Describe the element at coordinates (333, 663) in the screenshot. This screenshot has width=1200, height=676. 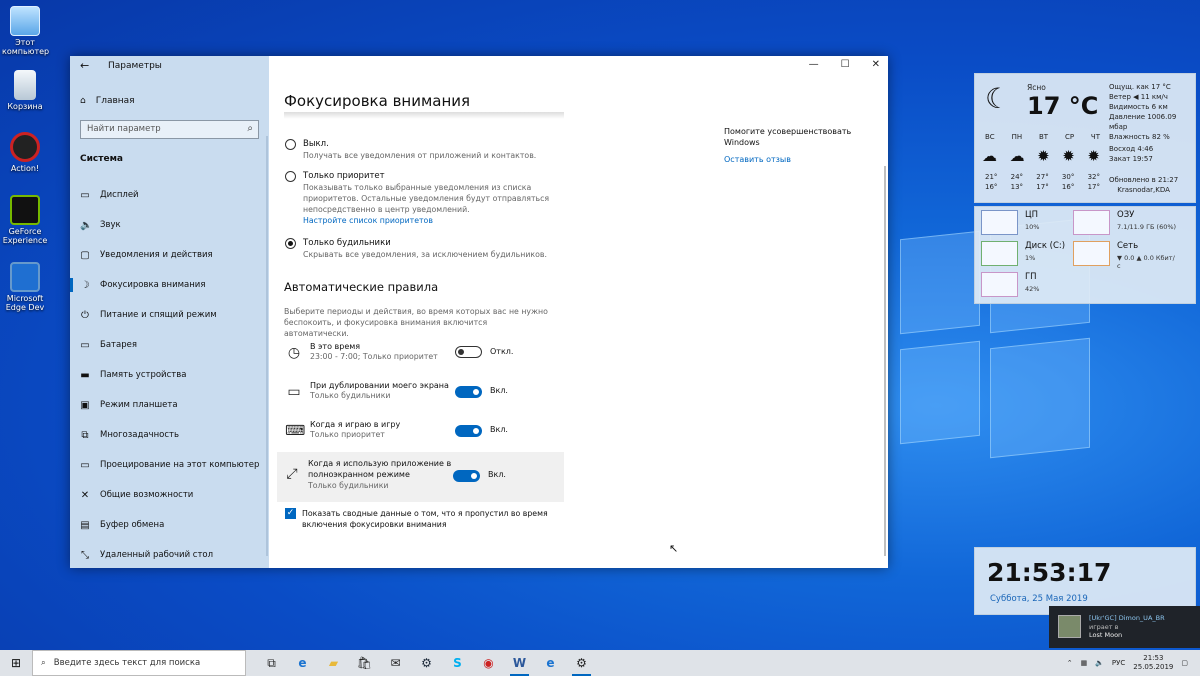
I see `explorer-icon: ▰` at that location.